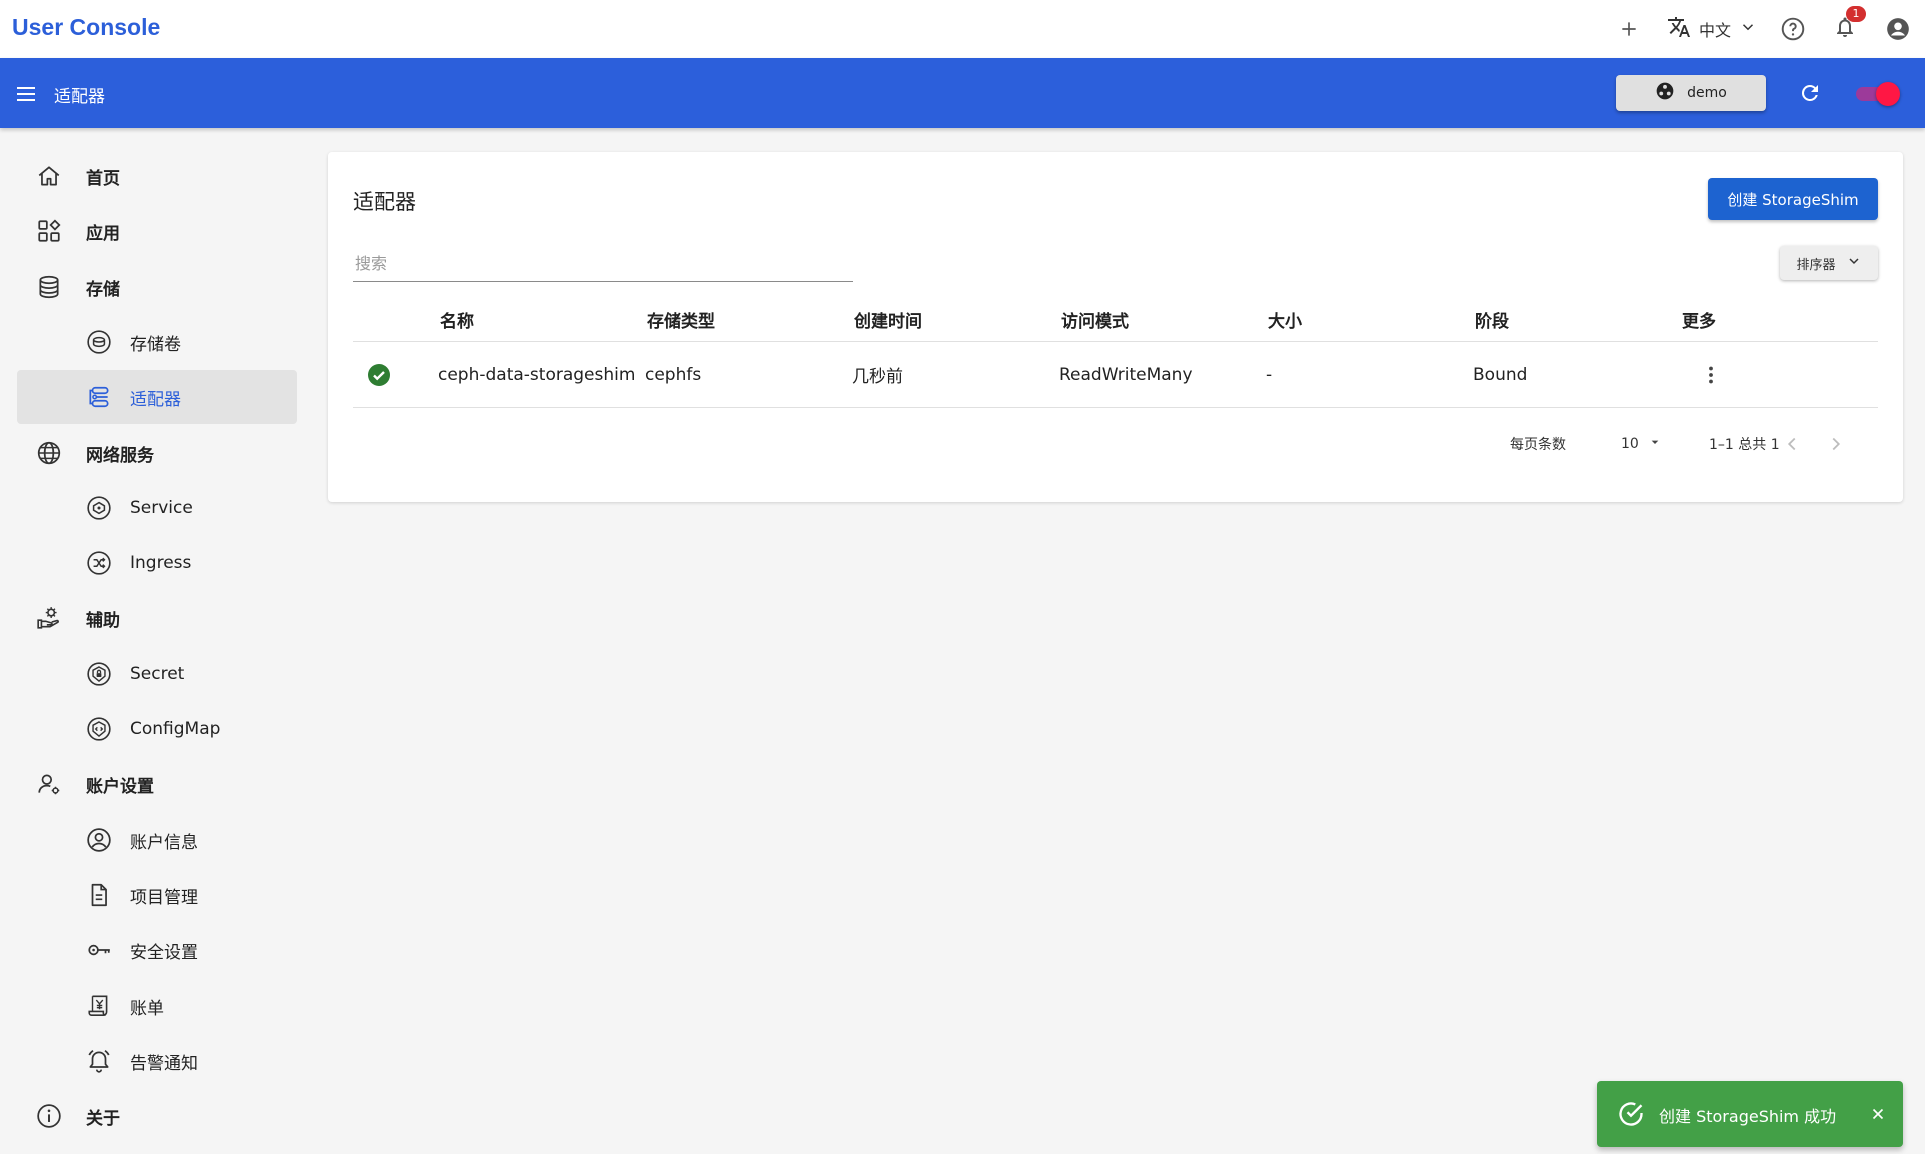 Image resolution: width=1925 pixels, height=1154 pixels. Describe the element at coordinates (49, 618) in the screenshot. I see `hand-gear-icon` at that location.